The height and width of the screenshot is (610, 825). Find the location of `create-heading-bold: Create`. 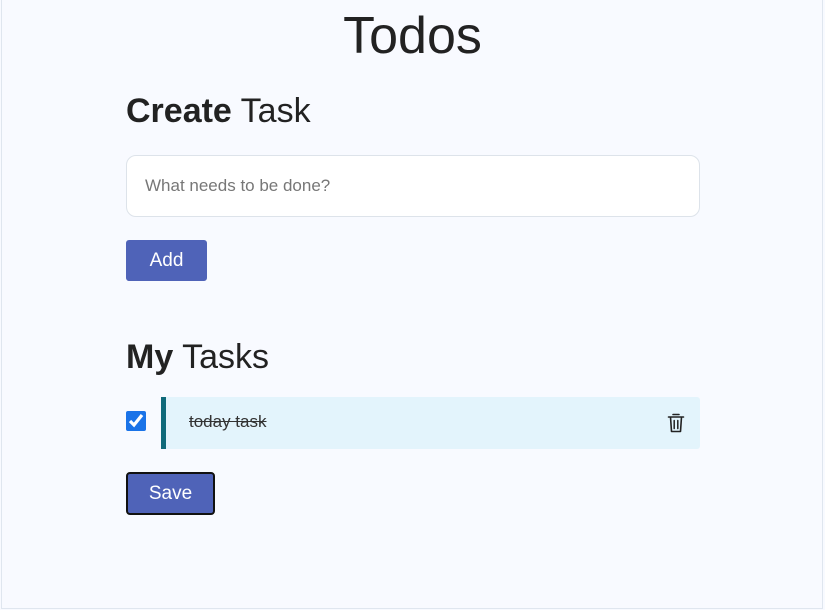

create-heading-bold: Create is located at coordinates (179, 111).